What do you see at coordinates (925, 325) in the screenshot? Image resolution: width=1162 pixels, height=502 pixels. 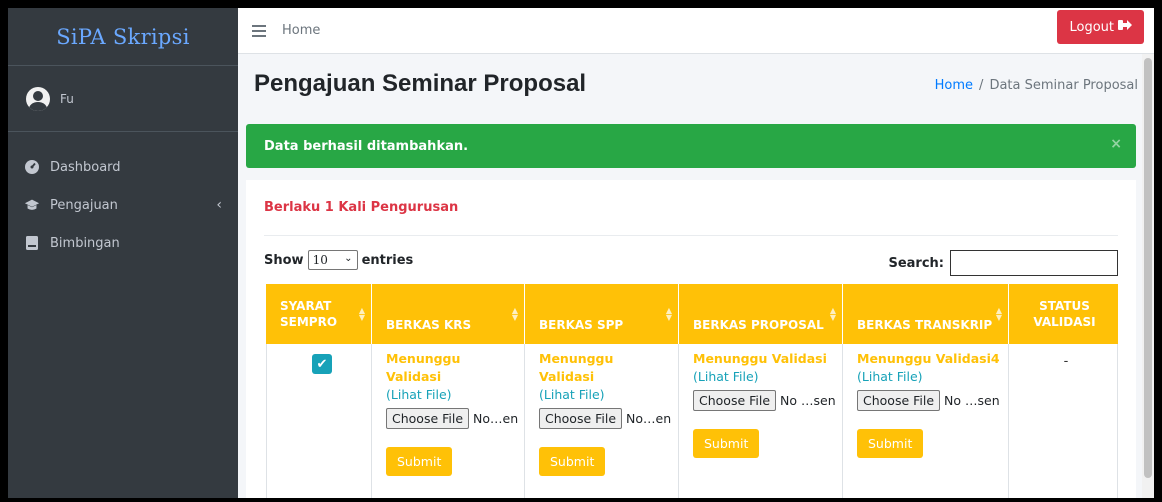 I see `header-label: BERKAS TRANSKRIP` at bounding box center [925, 325].